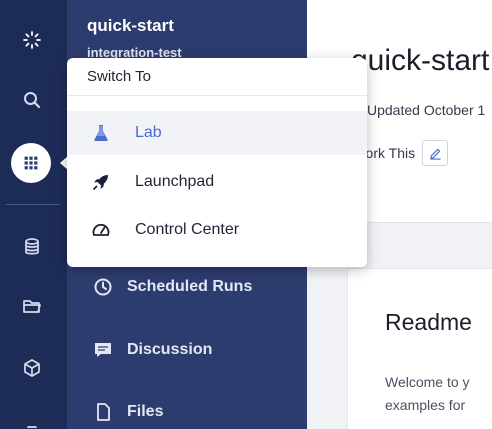  What do you see at coordinates (101, 229) in the screenshot?
I see `gauge-icon` at bounding box center [101, 229].